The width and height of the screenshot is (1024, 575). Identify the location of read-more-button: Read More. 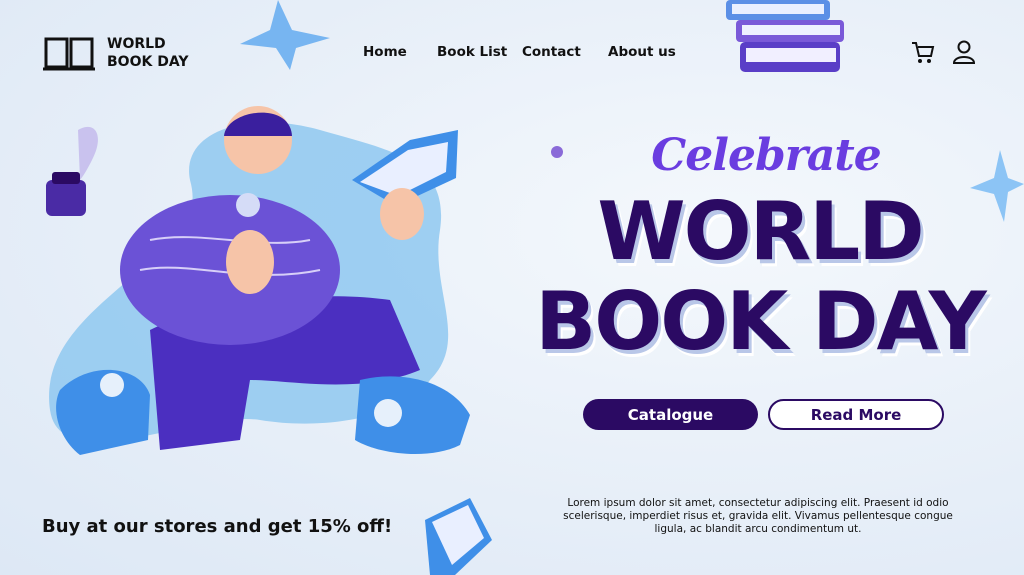
(856, 414).